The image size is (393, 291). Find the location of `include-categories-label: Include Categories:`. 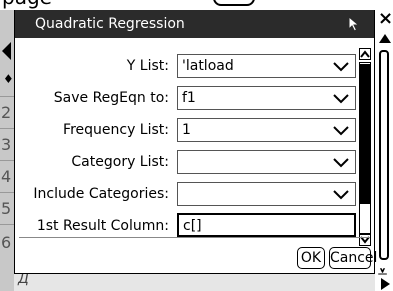

include-categories-label: Include Categories: is located at coordinates (101, 194).